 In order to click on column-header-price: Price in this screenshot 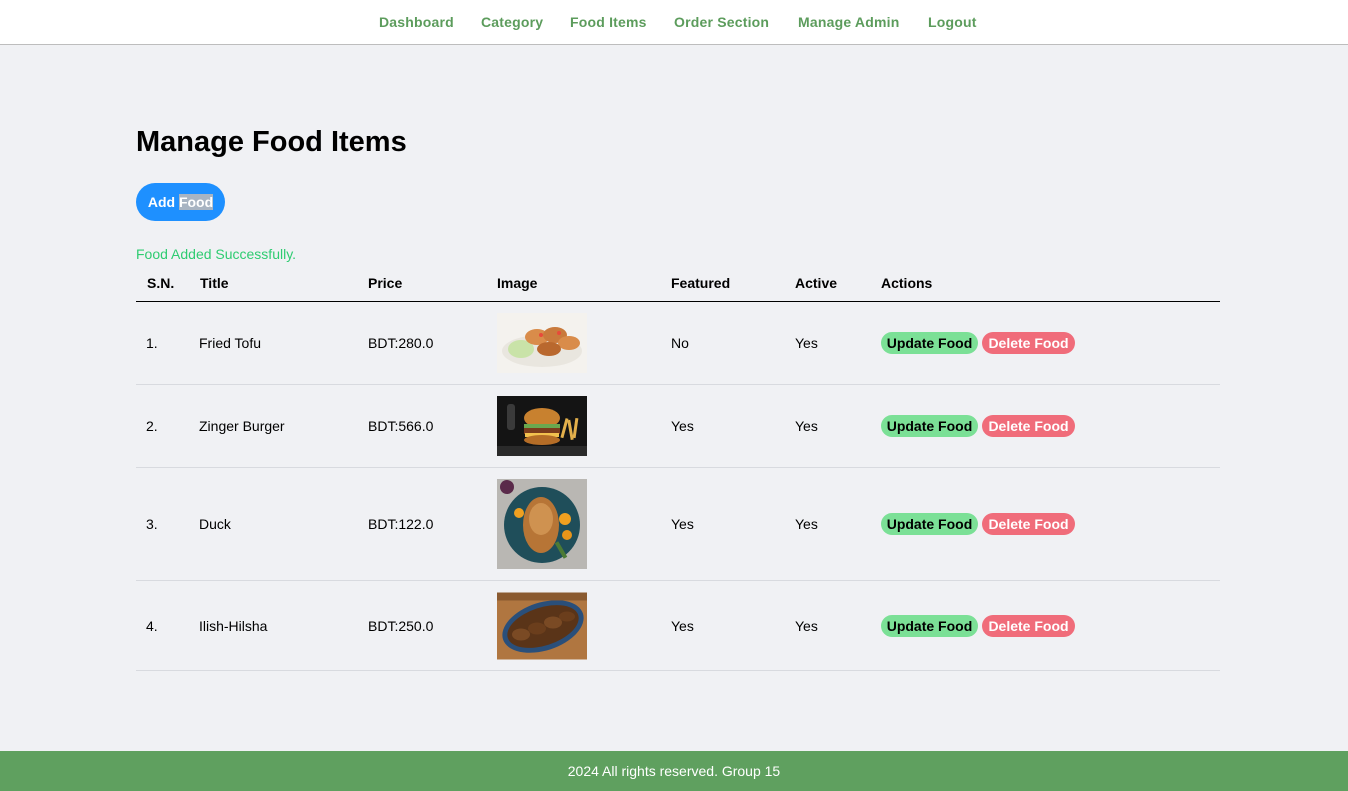, I will do `click(385, 283)`.